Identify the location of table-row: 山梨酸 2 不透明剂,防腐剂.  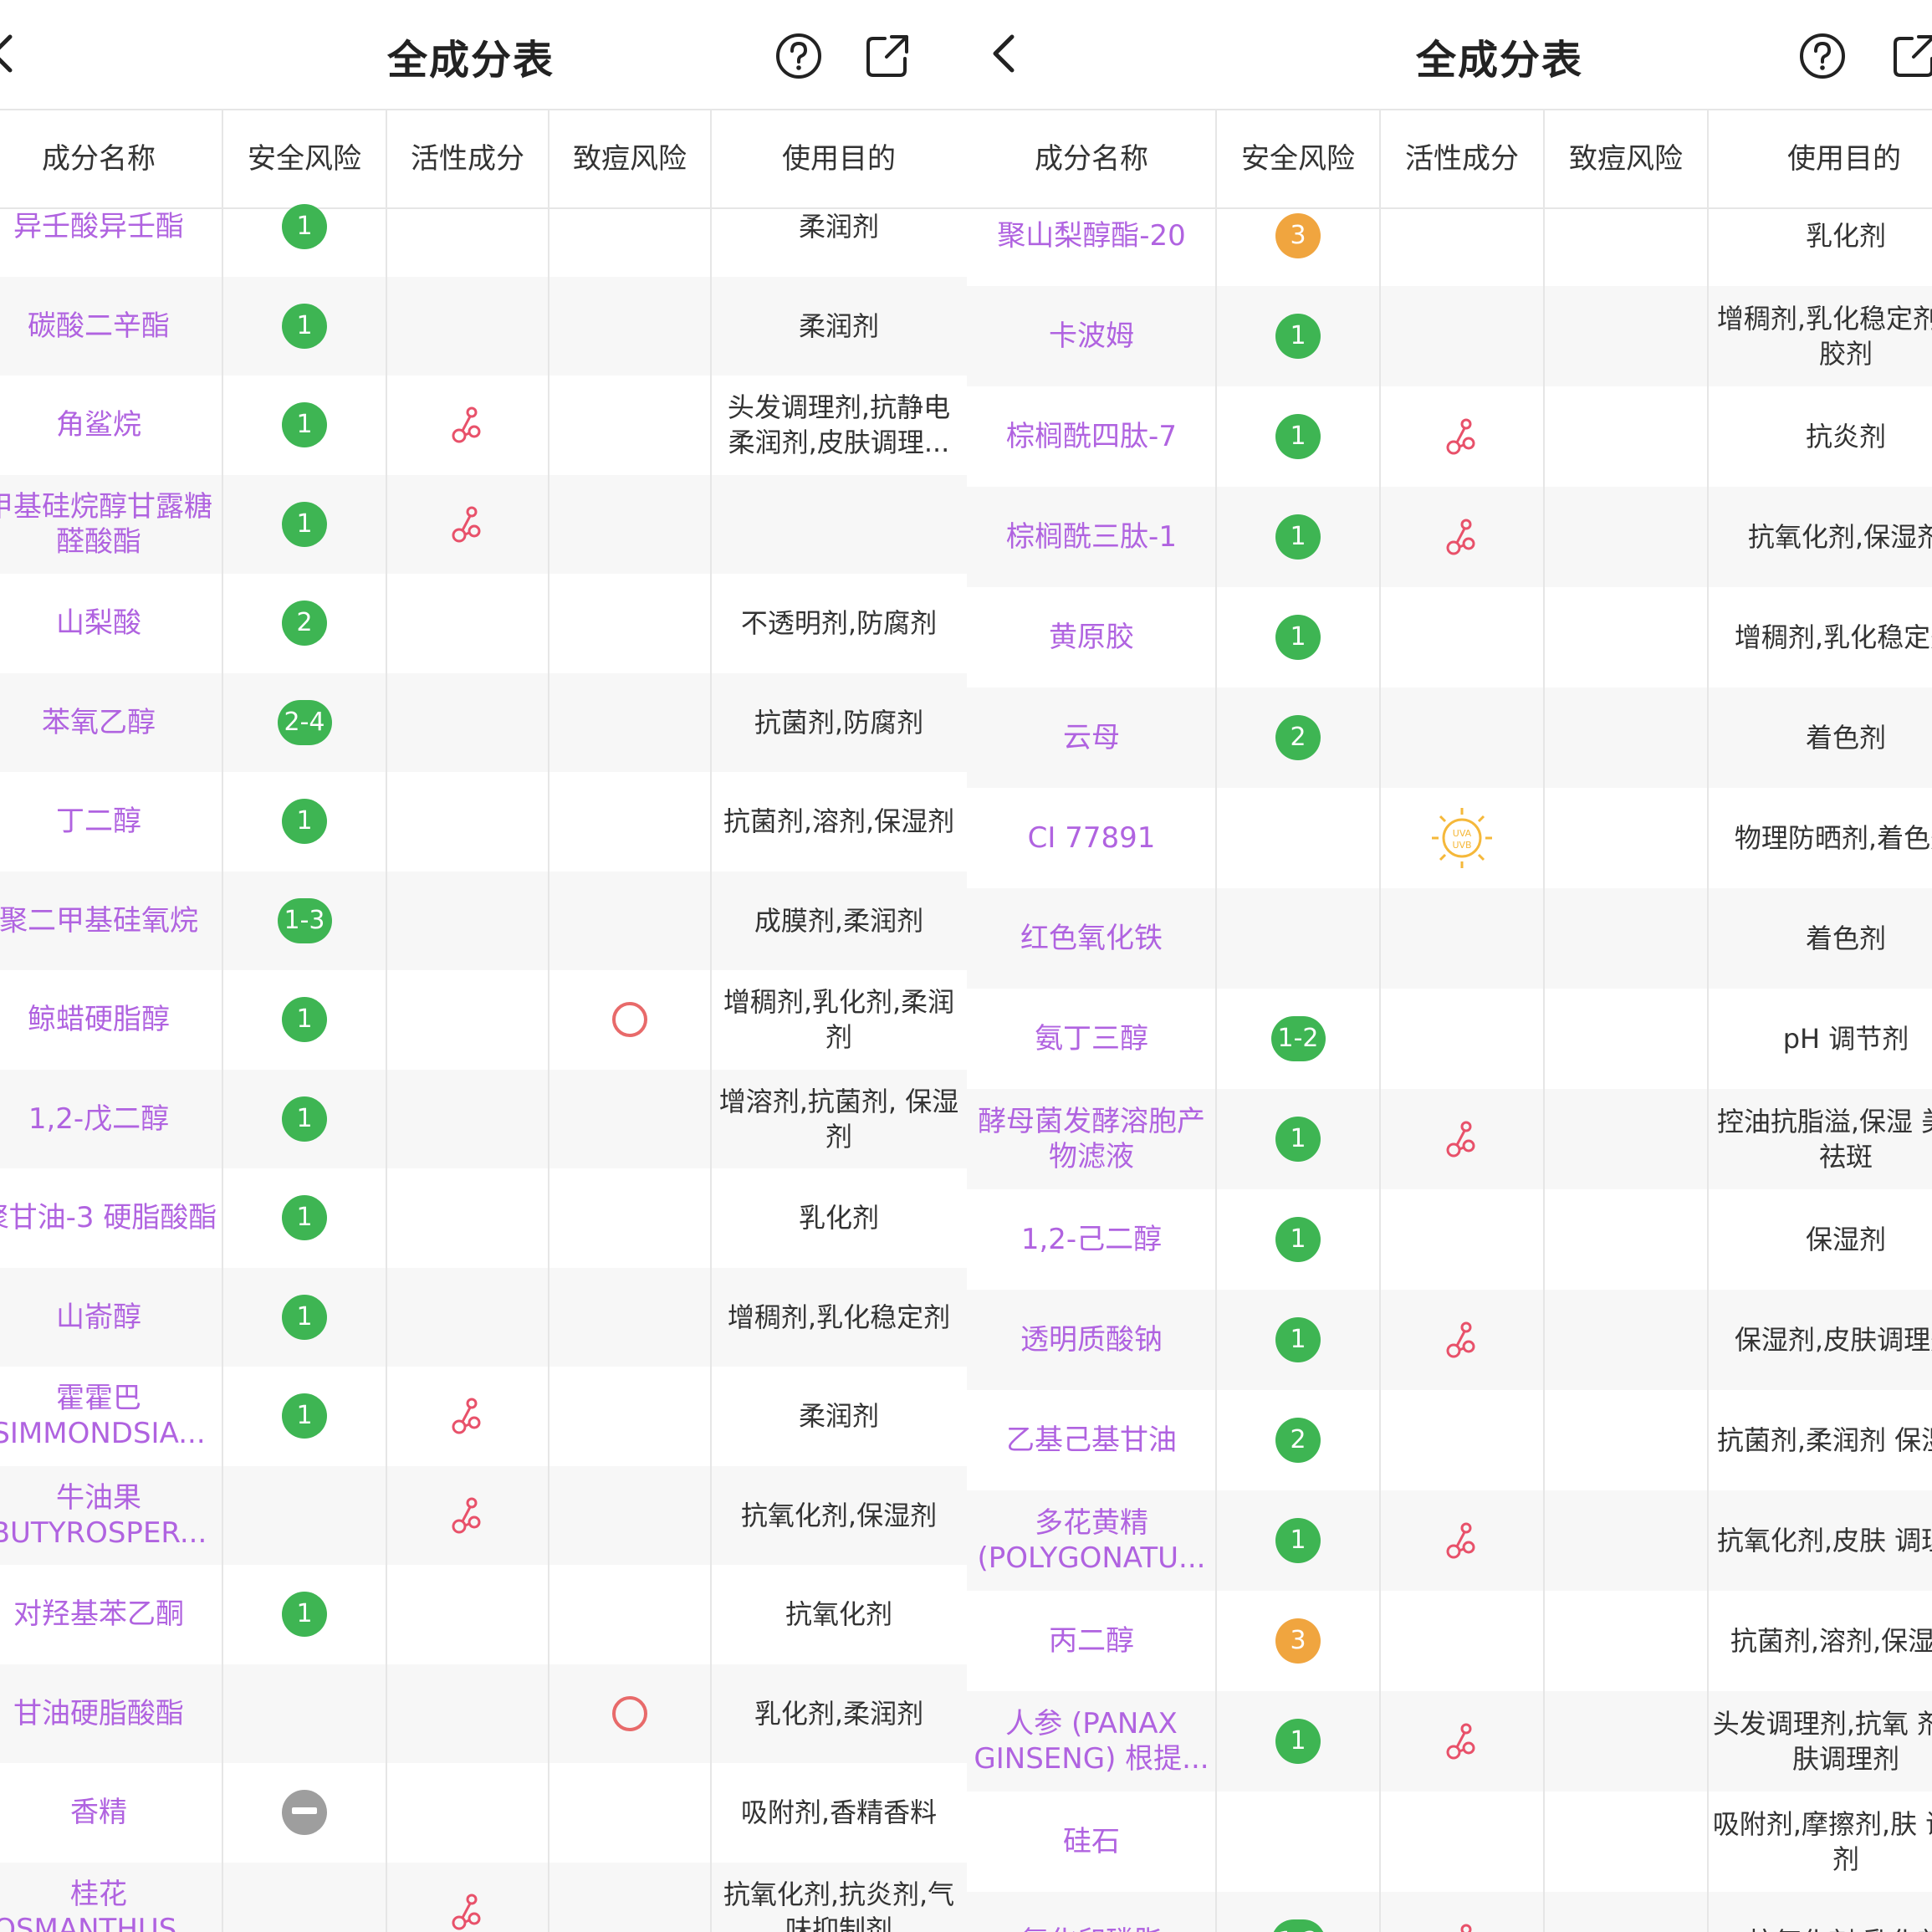
(483, 623).